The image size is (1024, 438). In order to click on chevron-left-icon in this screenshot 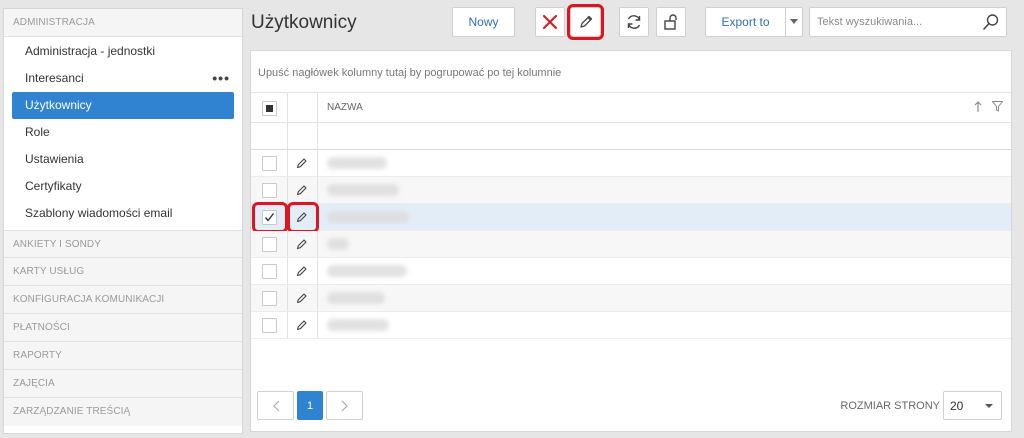, I will do `click(275, 405)`.